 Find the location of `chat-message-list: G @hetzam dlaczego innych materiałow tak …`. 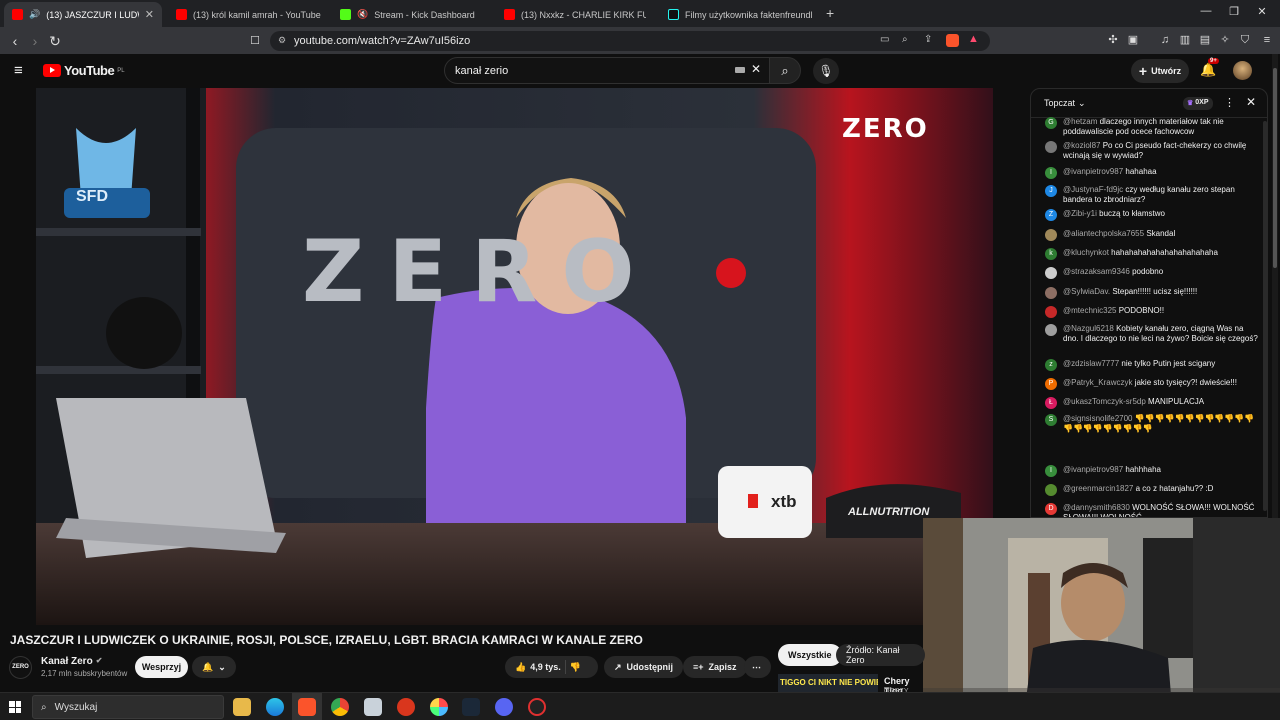

chat-message-list: G @hetzam dlaczego innych materiałow tak … is located at coordinates (1149, 303).